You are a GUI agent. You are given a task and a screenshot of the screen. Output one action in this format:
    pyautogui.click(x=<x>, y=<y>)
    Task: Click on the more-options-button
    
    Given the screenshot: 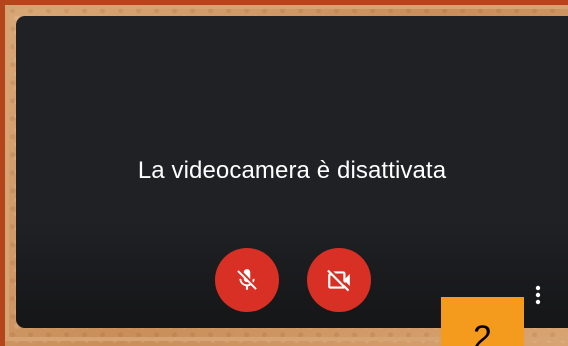 What is the action you would take?
    pyautogui.click(x=538, y=297)
    